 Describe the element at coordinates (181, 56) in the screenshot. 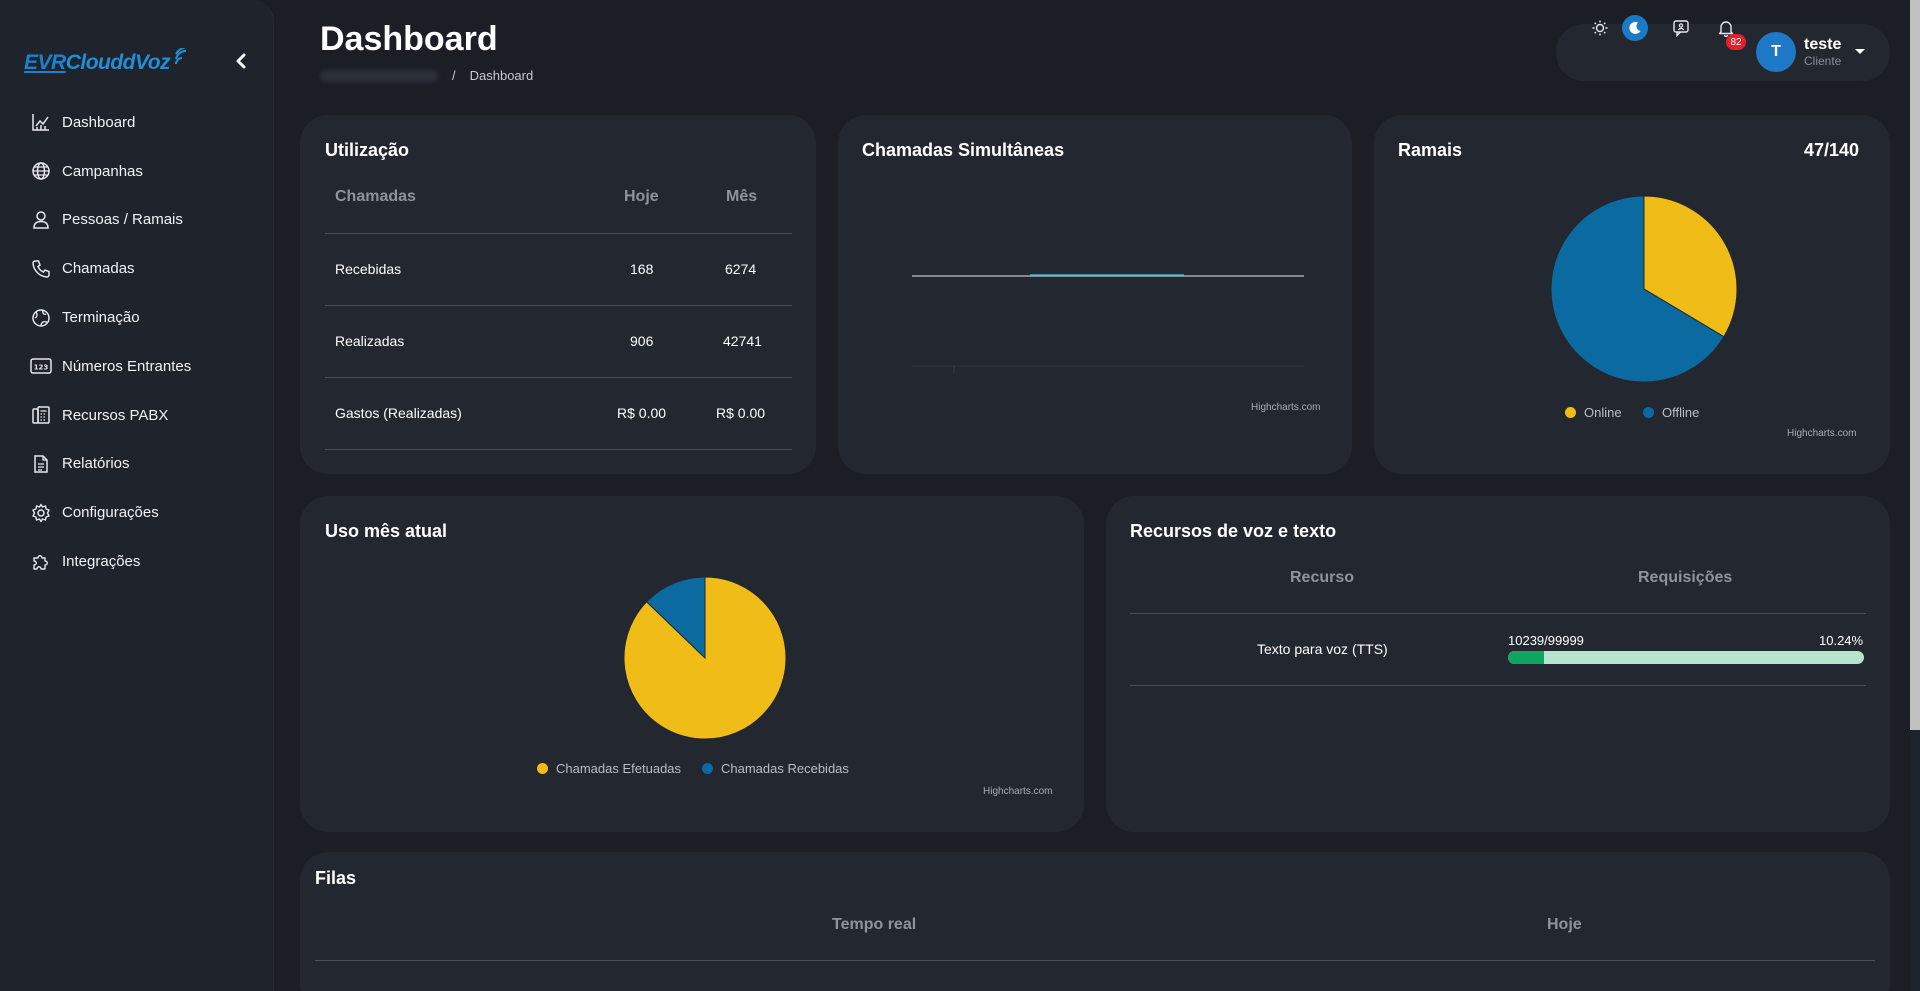

I see `signal-waves-icon` at that location.